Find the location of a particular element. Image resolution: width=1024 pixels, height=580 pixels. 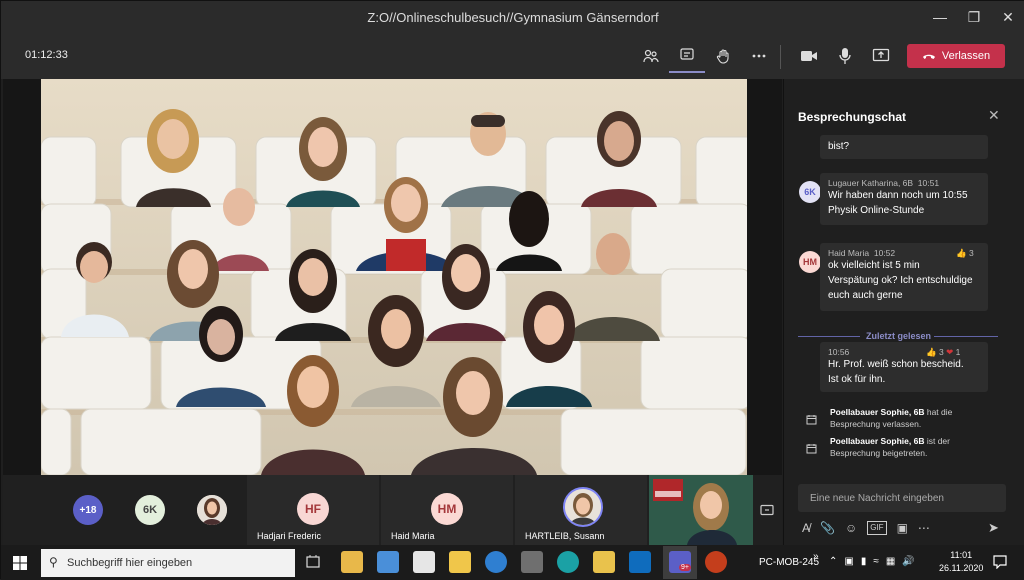

chat-icon is located at coordinates (687, 56).